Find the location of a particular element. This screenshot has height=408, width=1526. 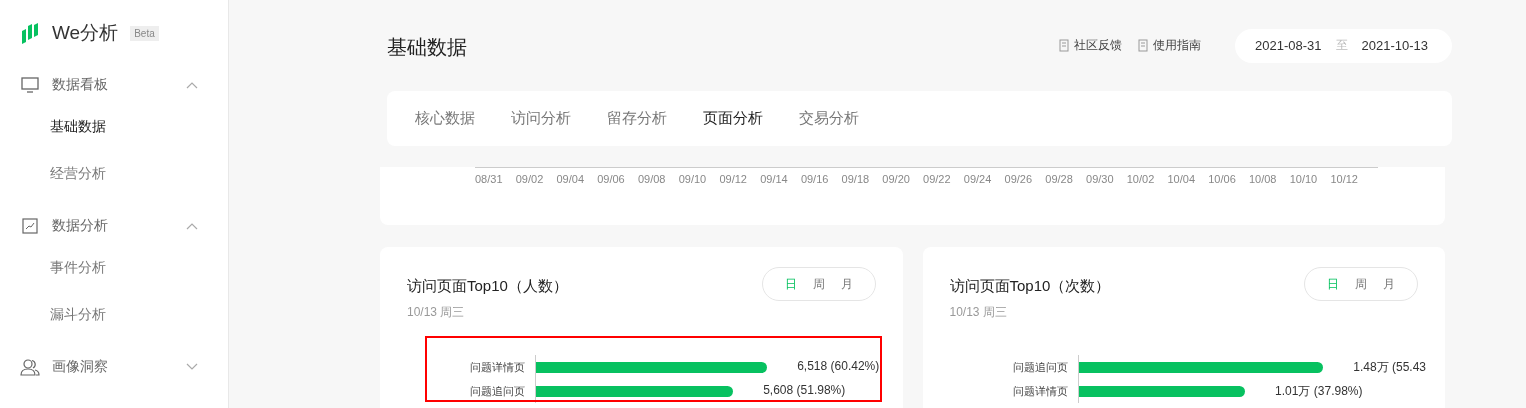

date-separator: 至 is located at coordinates (1341, 45).